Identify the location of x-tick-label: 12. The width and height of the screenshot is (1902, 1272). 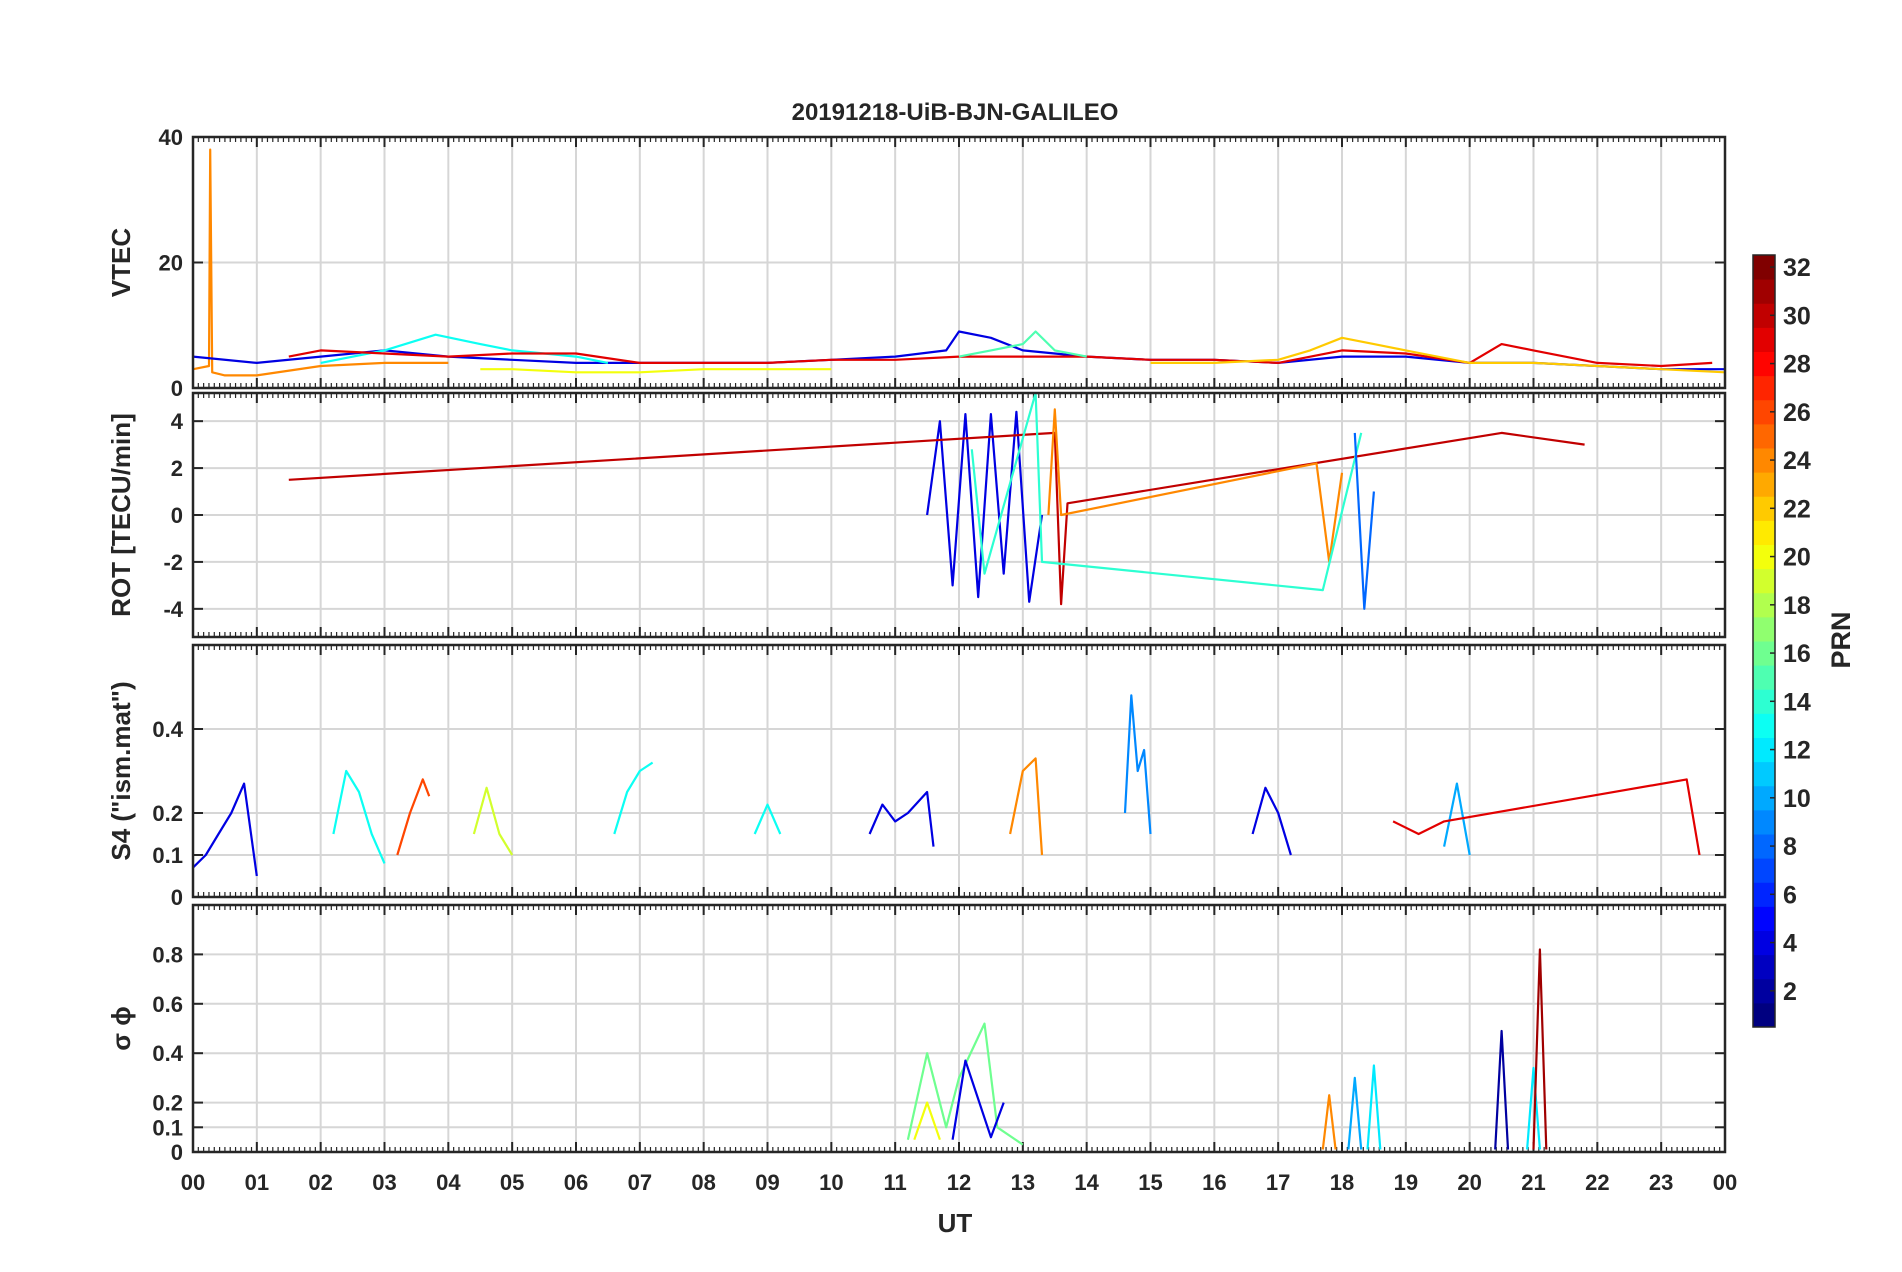
(959, 1182).